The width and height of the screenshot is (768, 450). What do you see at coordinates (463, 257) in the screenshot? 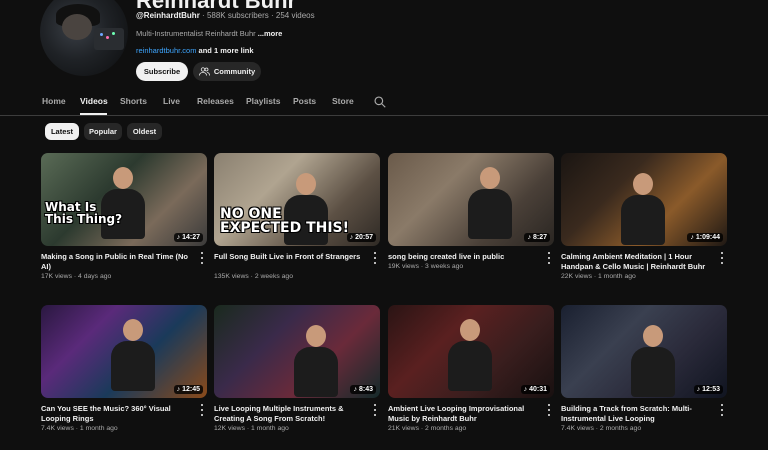
I see `video-title: song being created live in public` at bounding box center [463, 257].